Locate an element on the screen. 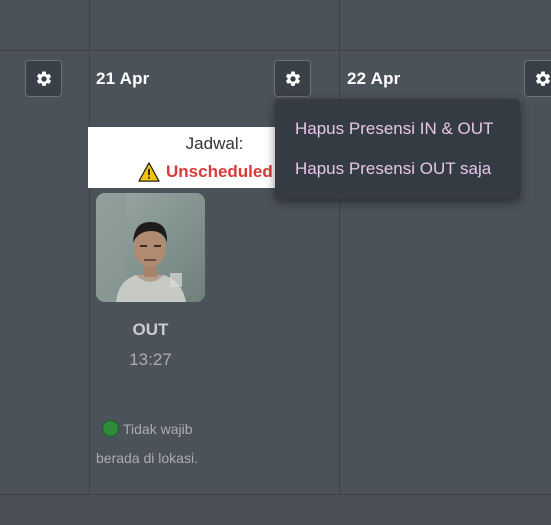 Image resolution: width=551 pixels, height=525 pixels. warning-icon is located at coordinates (149, 172).